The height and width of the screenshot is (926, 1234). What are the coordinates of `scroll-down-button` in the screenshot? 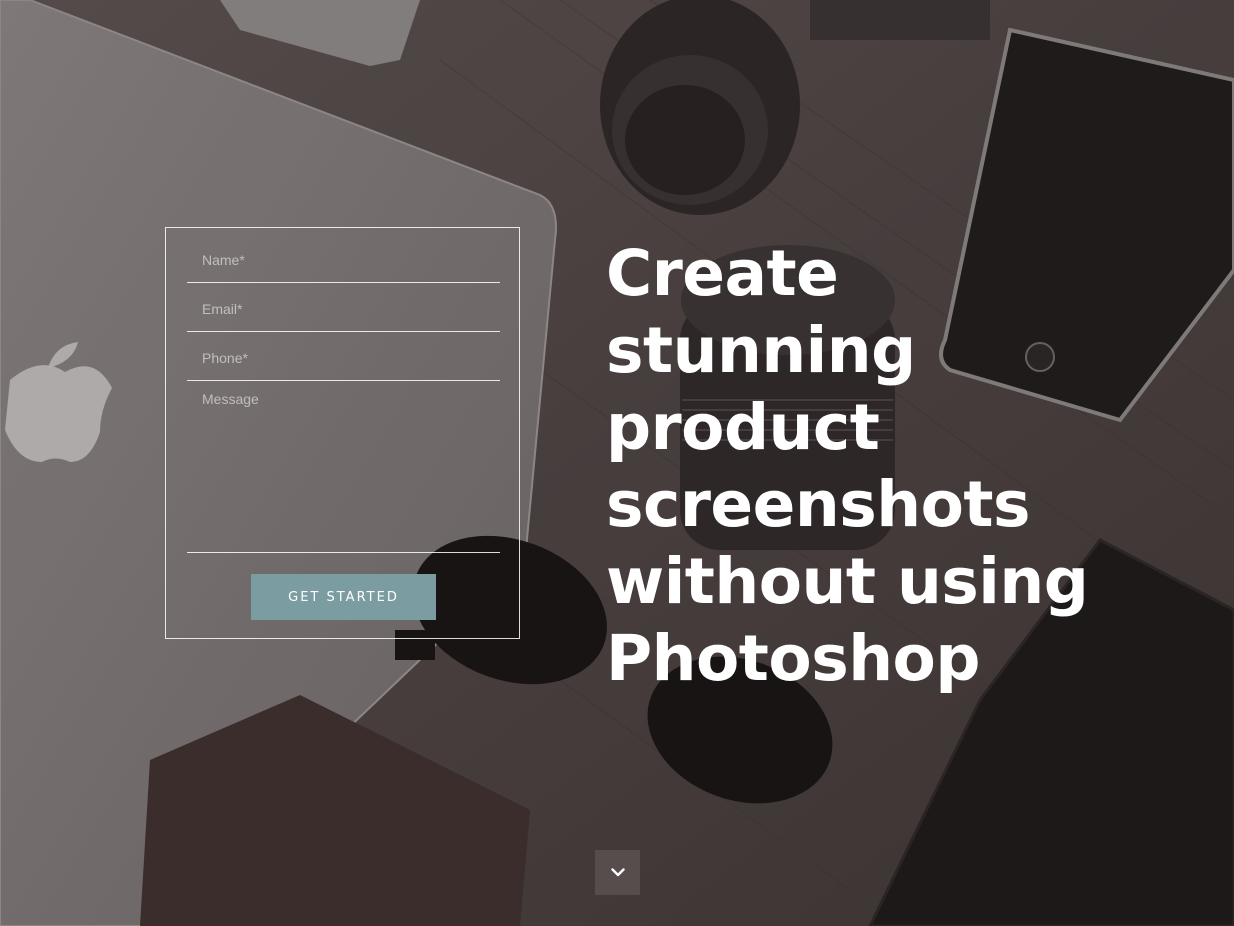 It's located at (617, 872).